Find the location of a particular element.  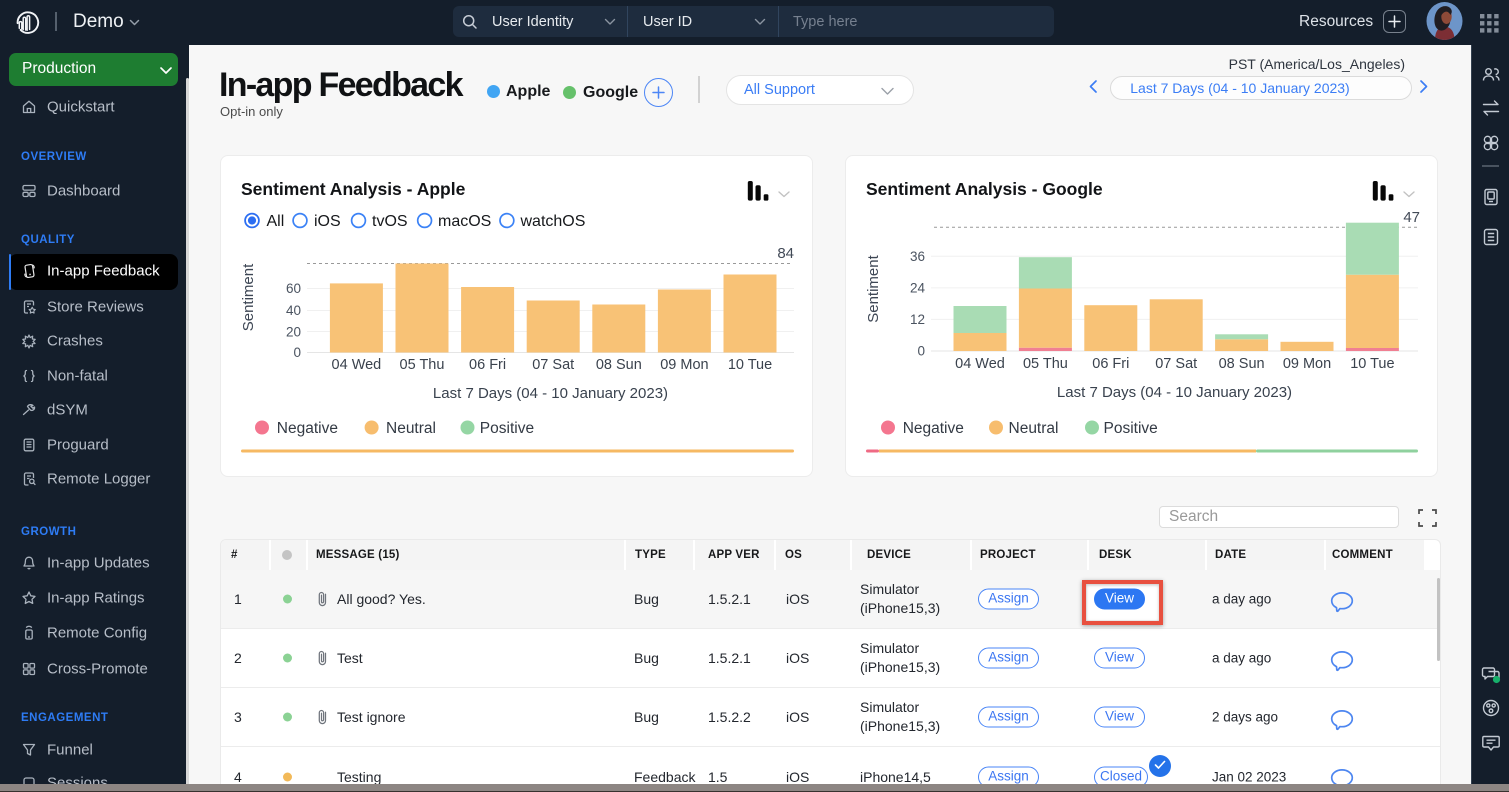

svg-text: 20 is located at coordinates (293, 332).